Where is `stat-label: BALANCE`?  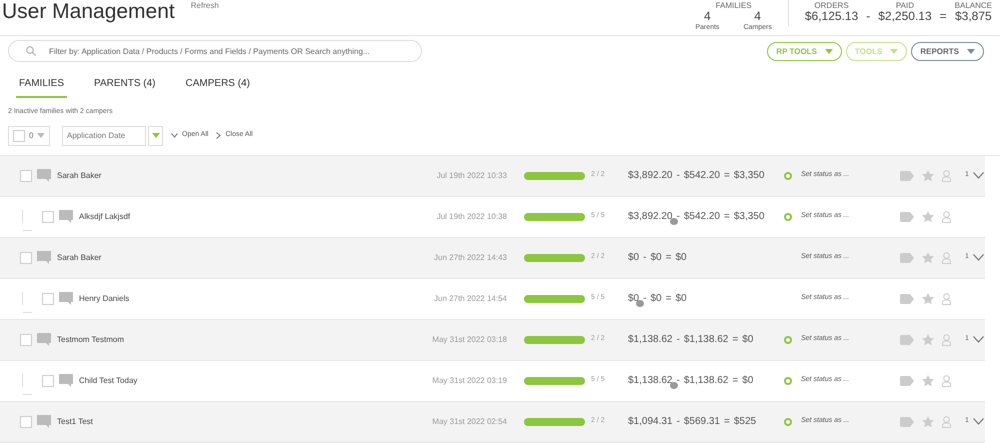 stat-label: BALANCE is located at coordinates (973, 5).